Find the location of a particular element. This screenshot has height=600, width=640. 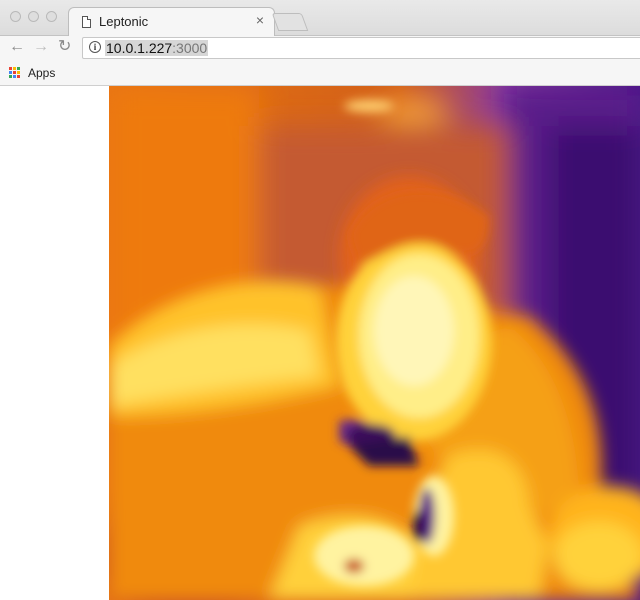

minimize-window-button is located at coordinates (33, 16).